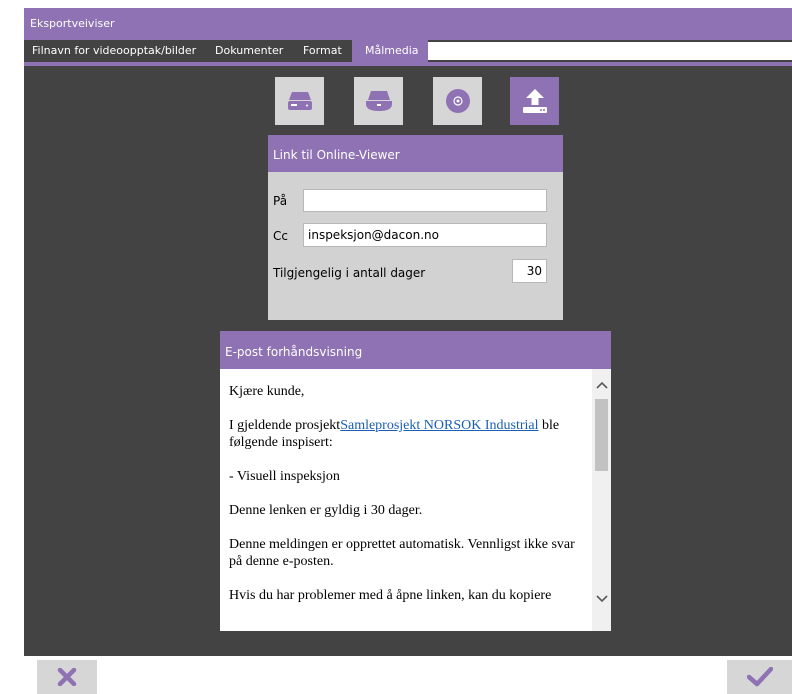  I want to click on link-panel-title: Link til Online-Viewer, so click(415, 153).